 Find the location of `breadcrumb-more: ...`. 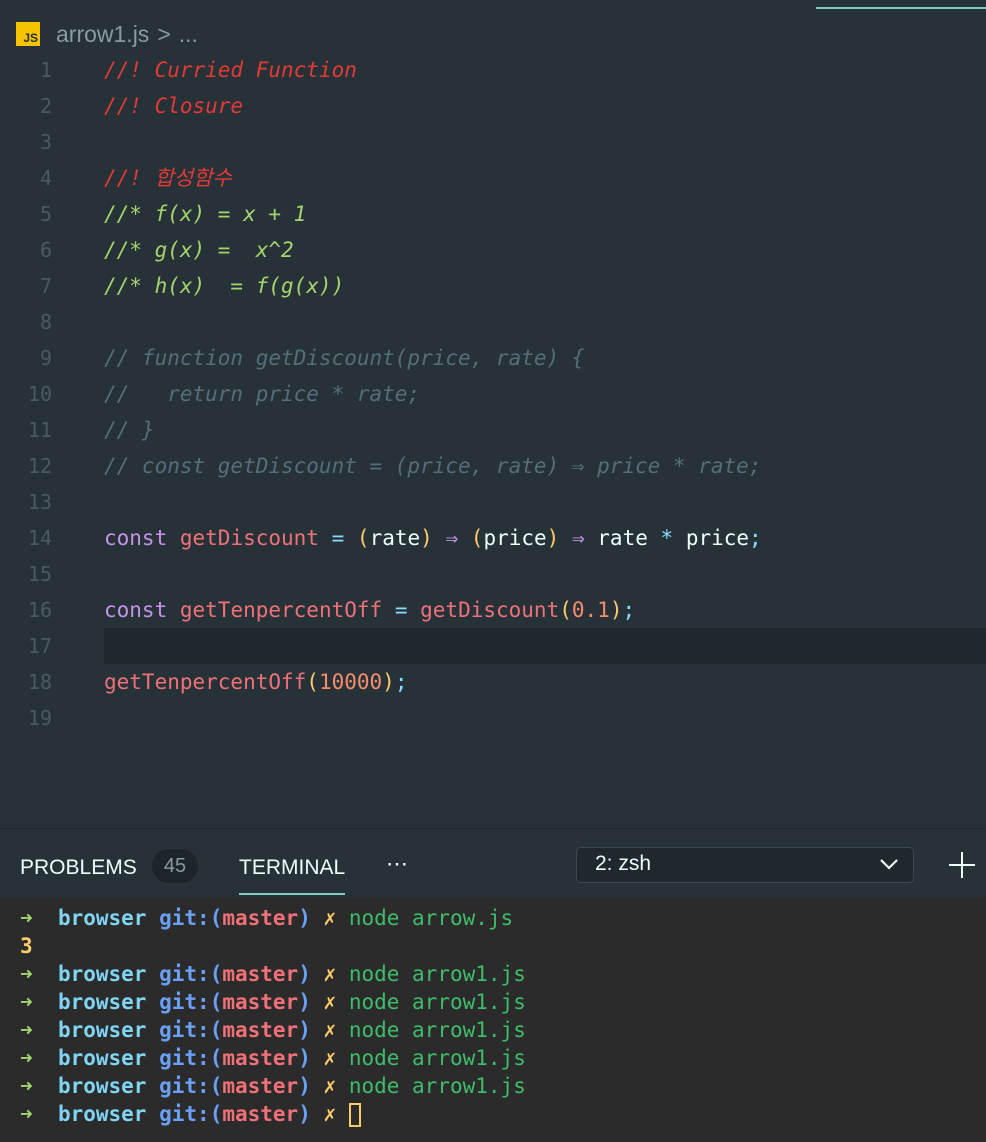

breadcrumb-more: ... is located at coordinates (188, 34).